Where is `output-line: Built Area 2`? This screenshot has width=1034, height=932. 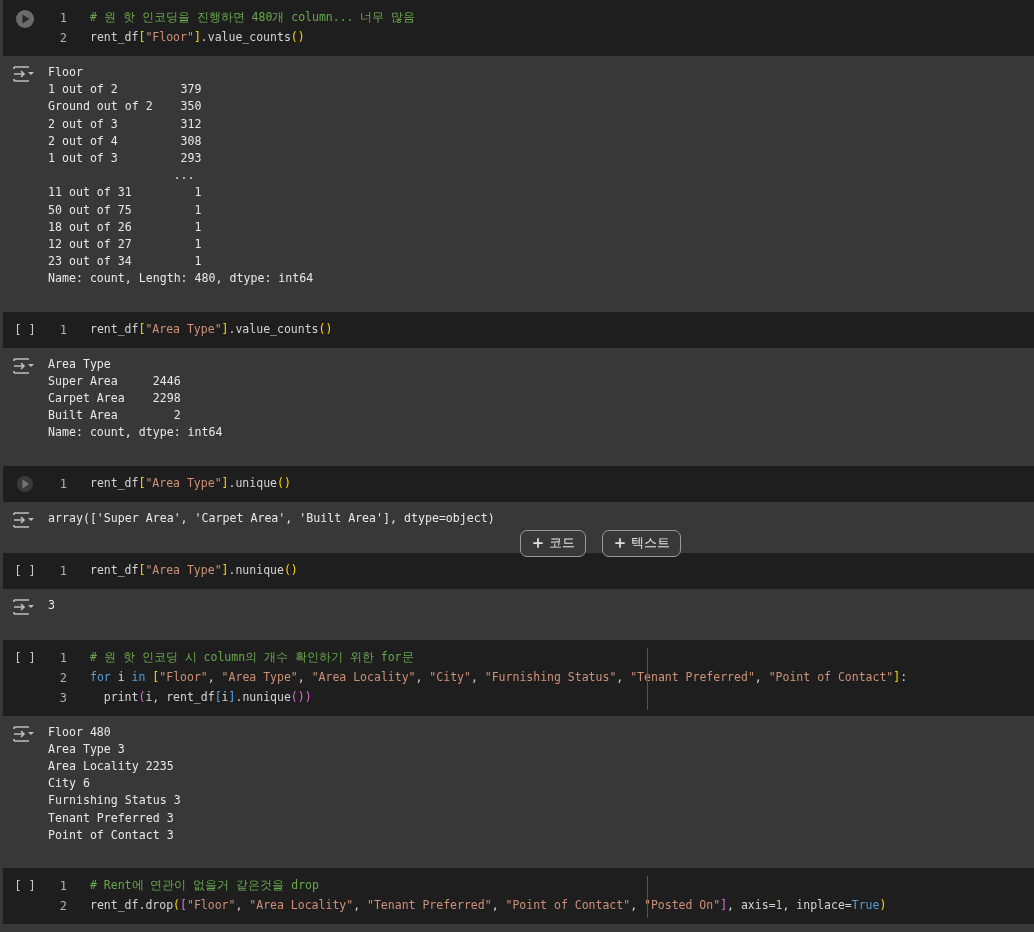
output-line: Built Area 2 is located at coordinates (115, 416).